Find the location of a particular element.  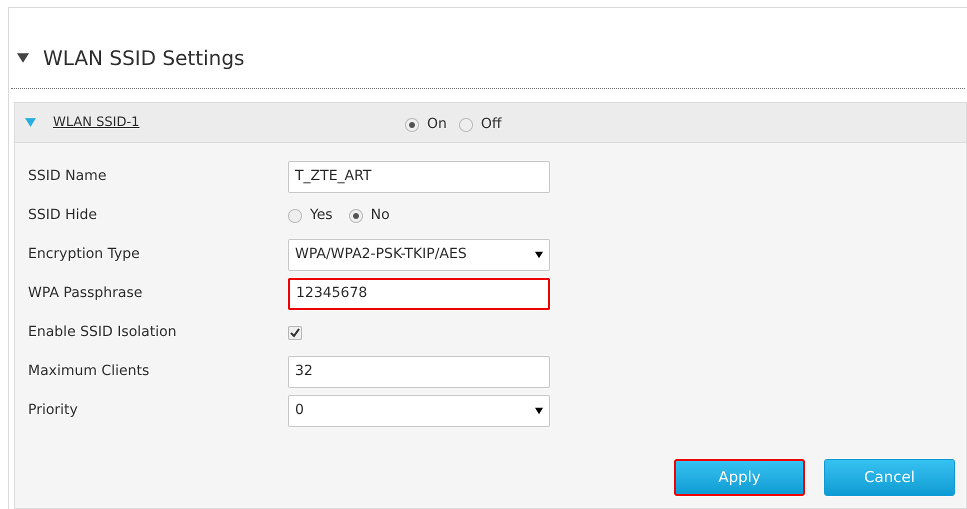

text-field: T_ZTE_ART is located at coordinates (419, 176).